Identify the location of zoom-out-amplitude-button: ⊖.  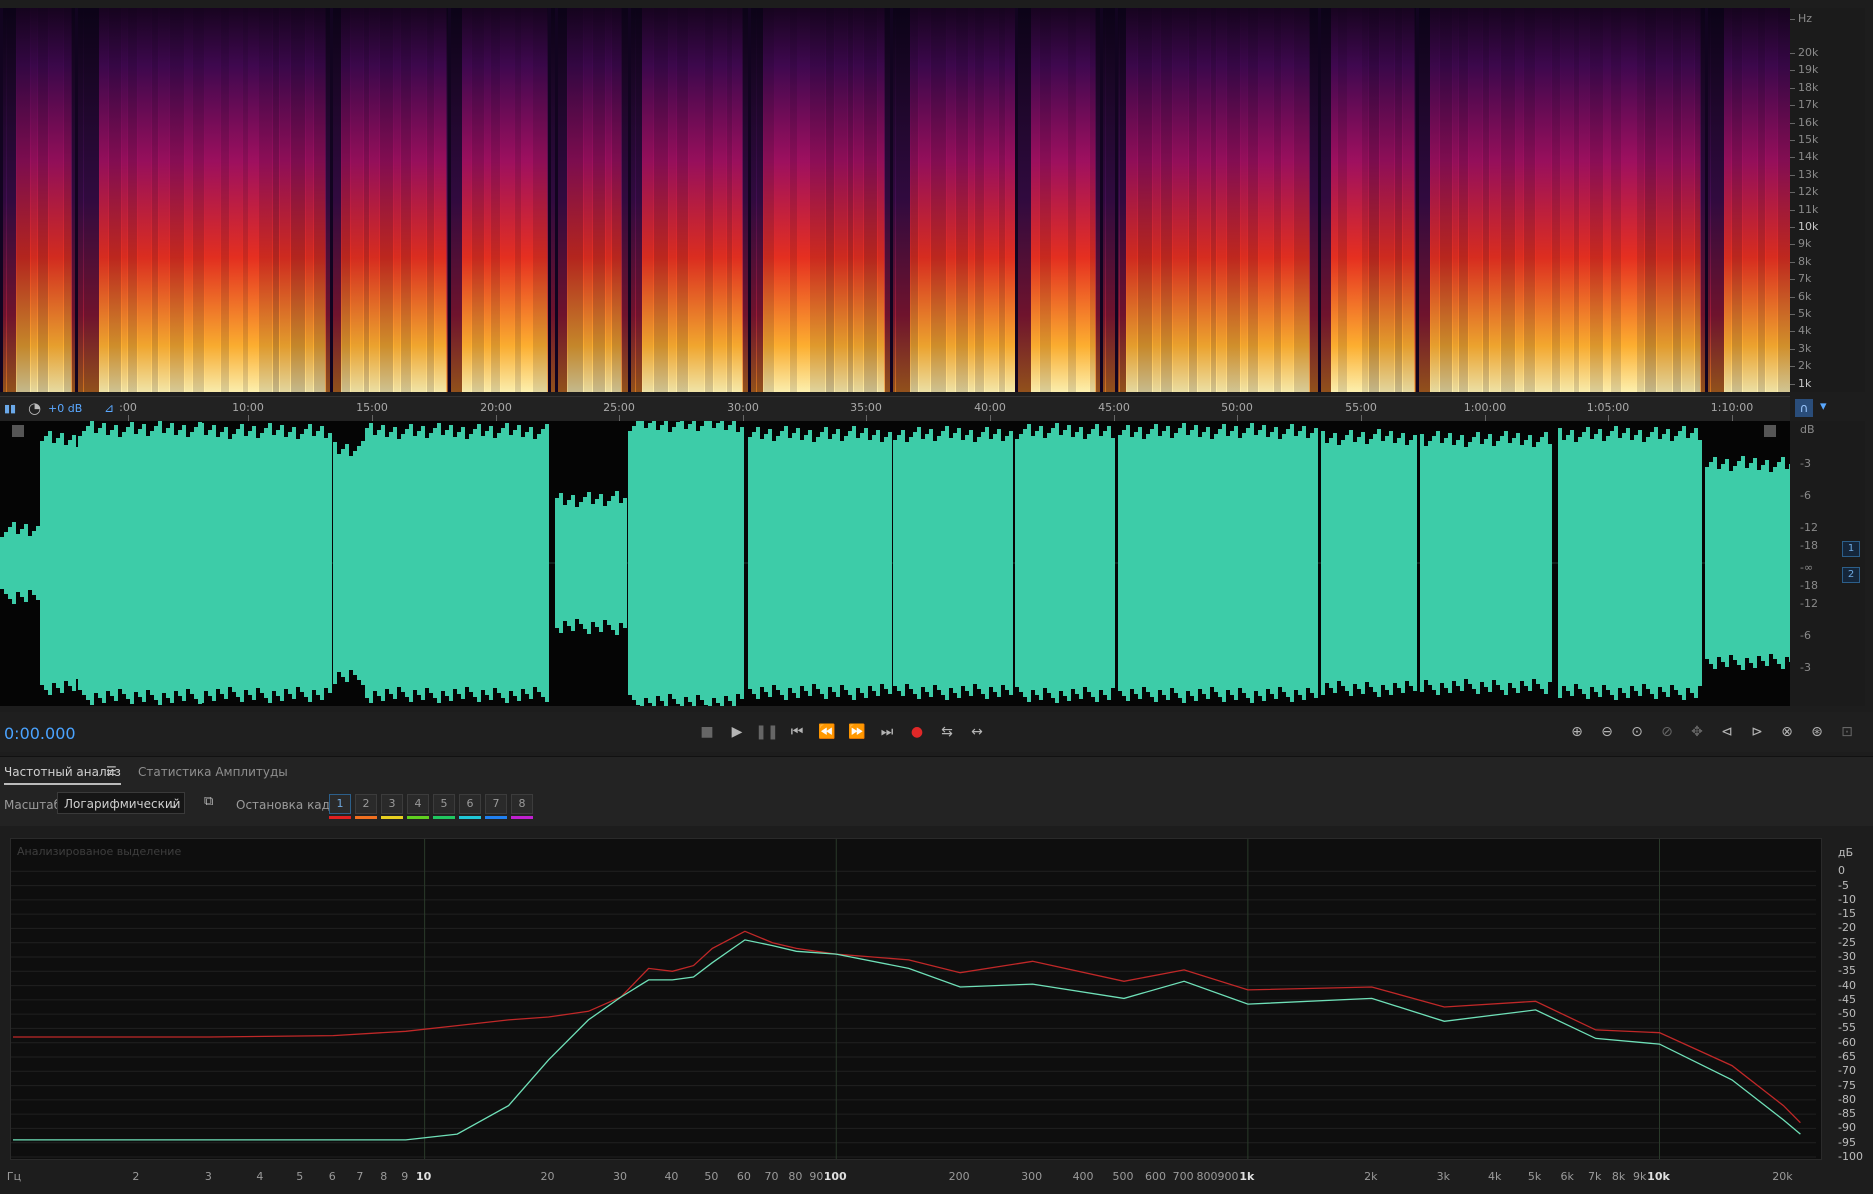
(1607, 732).